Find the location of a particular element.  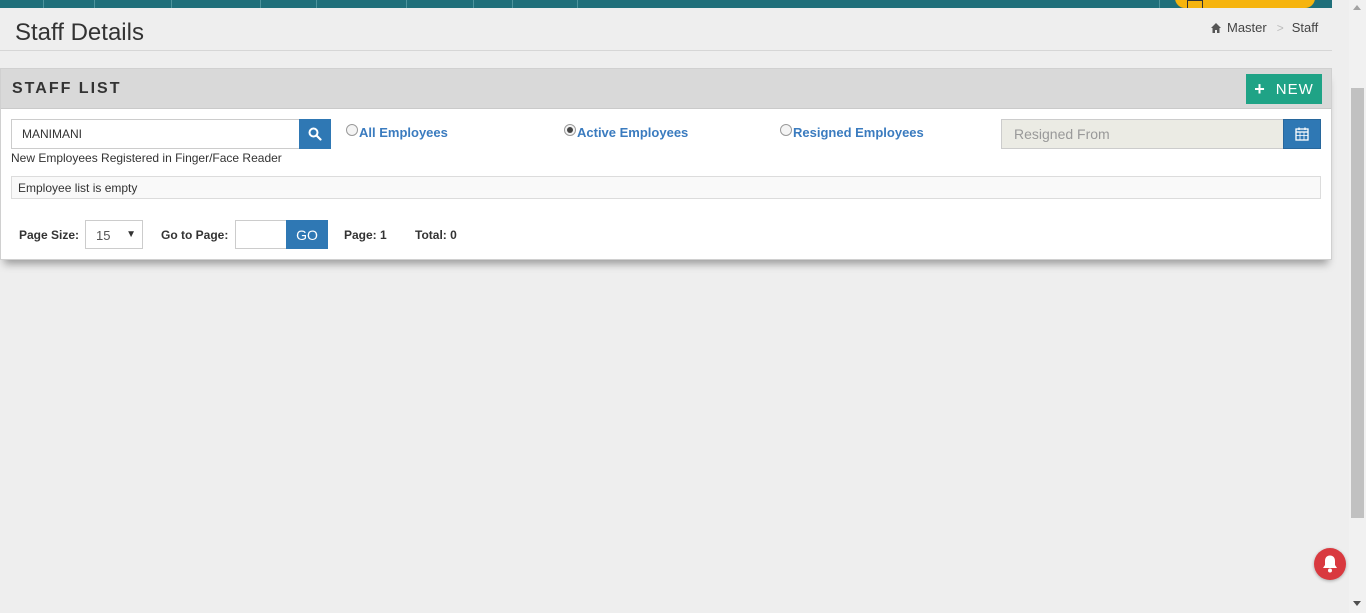

notification-bell-button is located at coordinates (1330, 564).